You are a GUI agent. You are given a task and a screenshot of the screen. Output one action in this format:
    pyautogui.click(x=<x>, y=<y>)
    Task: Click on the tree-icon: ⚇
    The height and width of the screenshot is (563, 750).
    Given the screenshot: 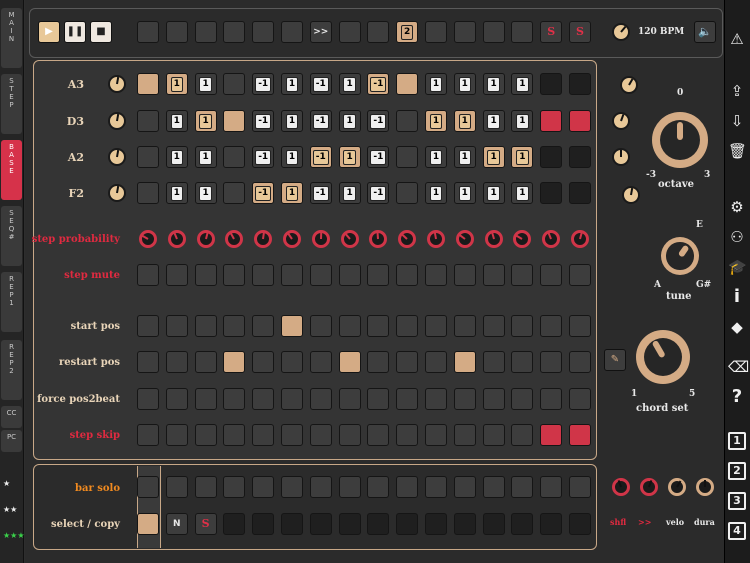 What is the action you would take?
    pyautogui.click(x=737, y=237)
    